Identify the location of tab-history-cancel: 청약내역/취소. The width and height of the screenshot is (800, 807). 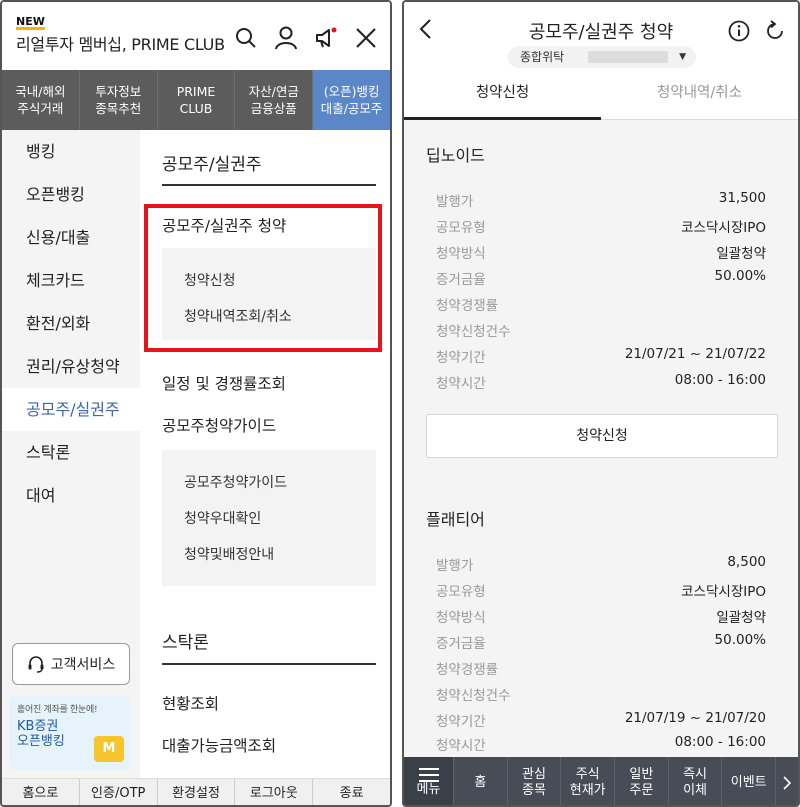
(699, 97).